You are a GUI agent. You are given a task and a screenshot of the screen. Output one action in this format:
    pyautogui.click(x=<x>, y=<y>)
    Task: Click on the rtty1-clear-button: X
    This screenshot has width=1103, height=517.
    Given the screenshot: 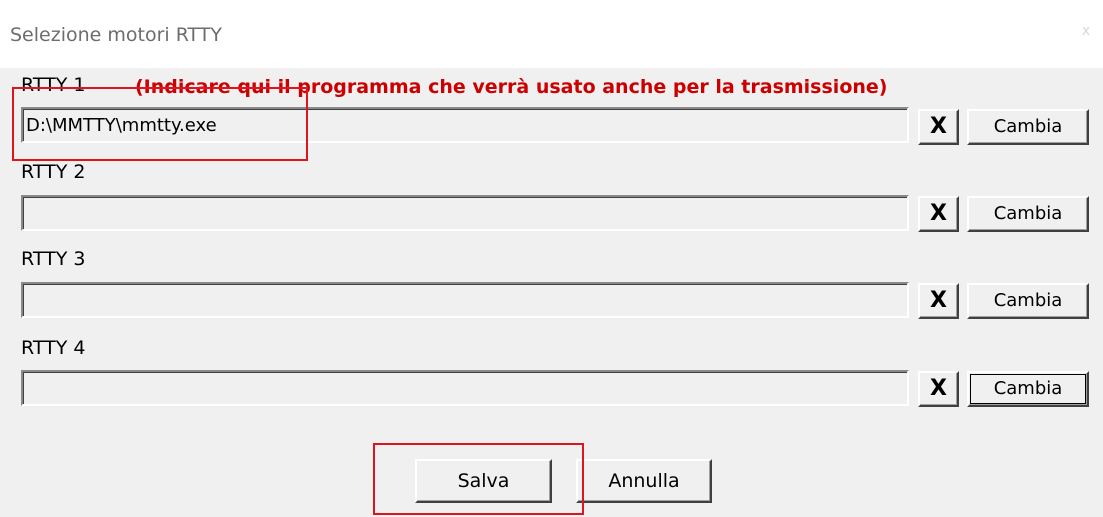 What is the action you would take?
    pyautogui.click(x=938, y=127)
    